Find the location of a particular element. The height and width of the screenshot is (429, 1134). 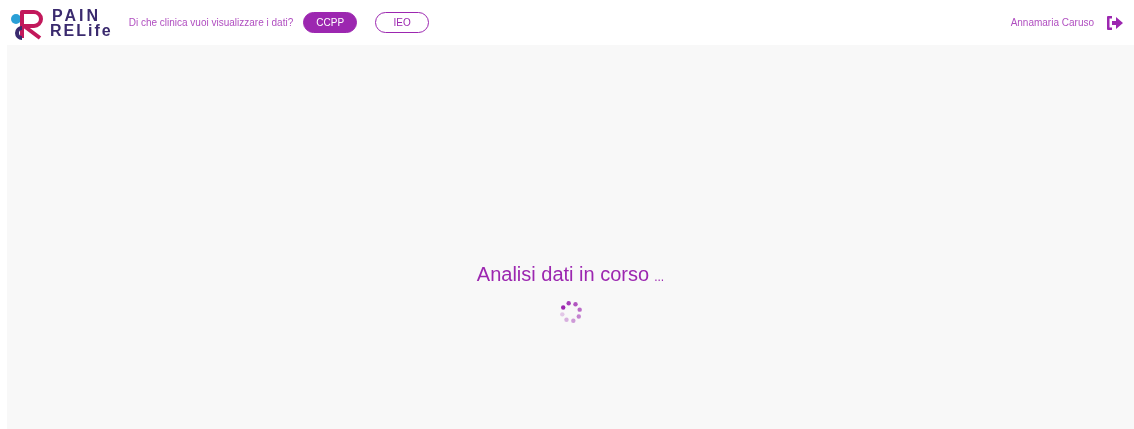

clinic-button: IEO is located at coordinates (402, 22).